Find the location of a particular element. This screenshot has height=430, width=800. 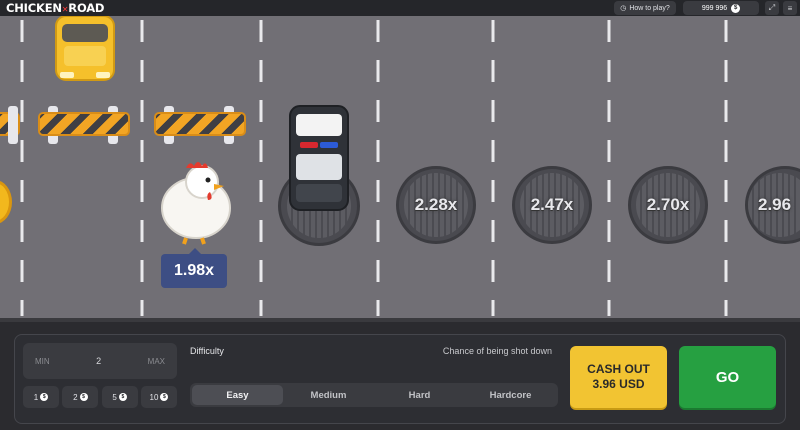

quick-bet-chip: 2 $ is located at coordinates (80, 397).